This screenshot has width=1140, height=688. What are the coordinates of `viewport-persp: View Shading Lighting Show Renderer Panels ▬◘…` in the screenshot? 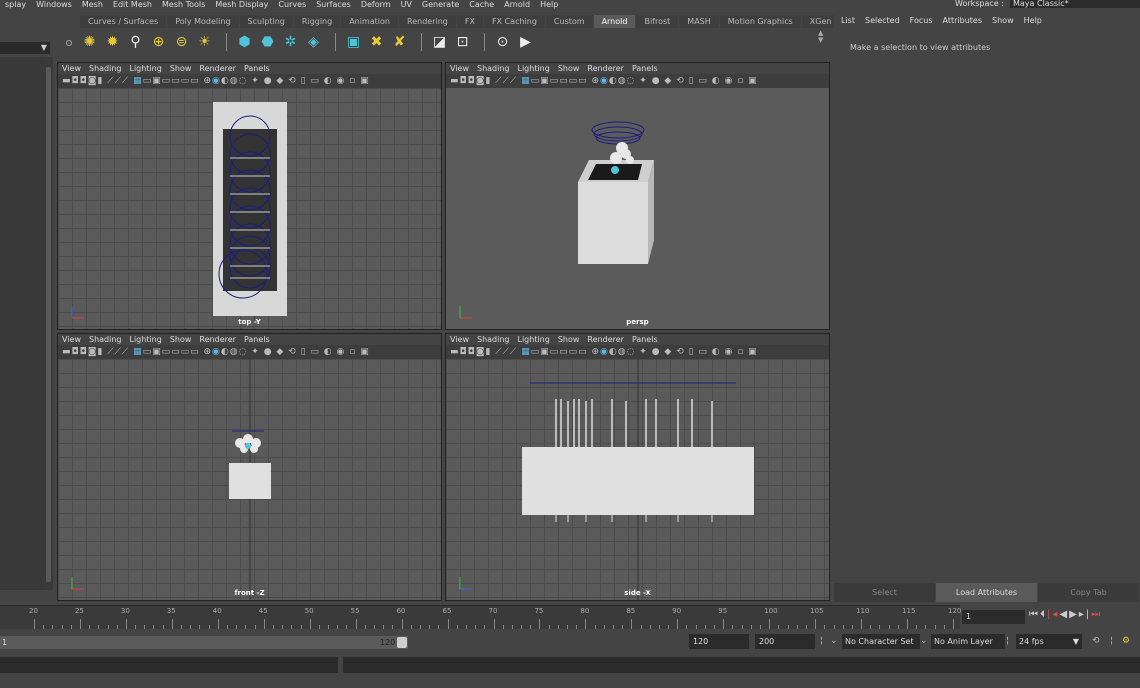 It's located at (637, 196).